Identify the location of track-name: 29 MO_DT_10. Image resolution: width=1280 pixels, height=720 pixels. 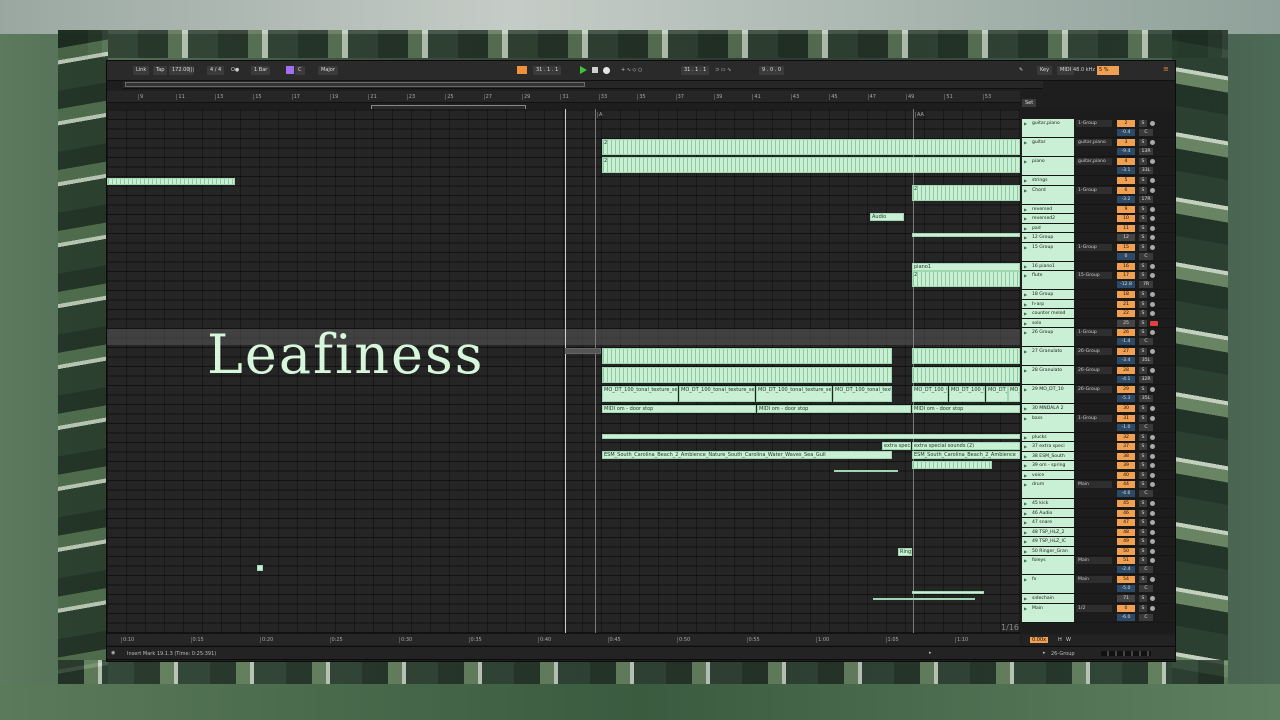
(1048, 394).